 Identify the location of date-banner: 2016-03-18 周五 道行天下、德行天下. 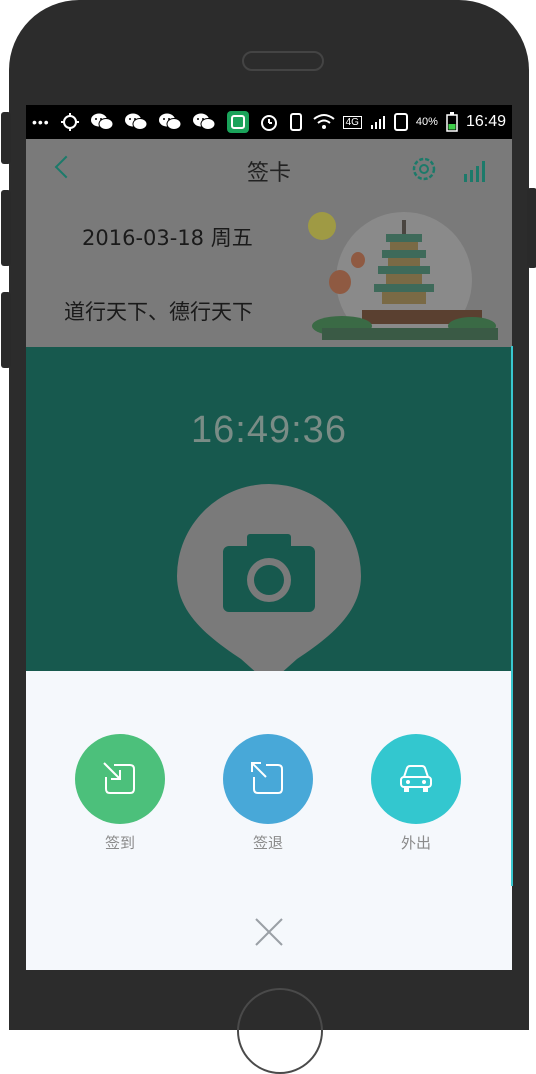
(269, 272).